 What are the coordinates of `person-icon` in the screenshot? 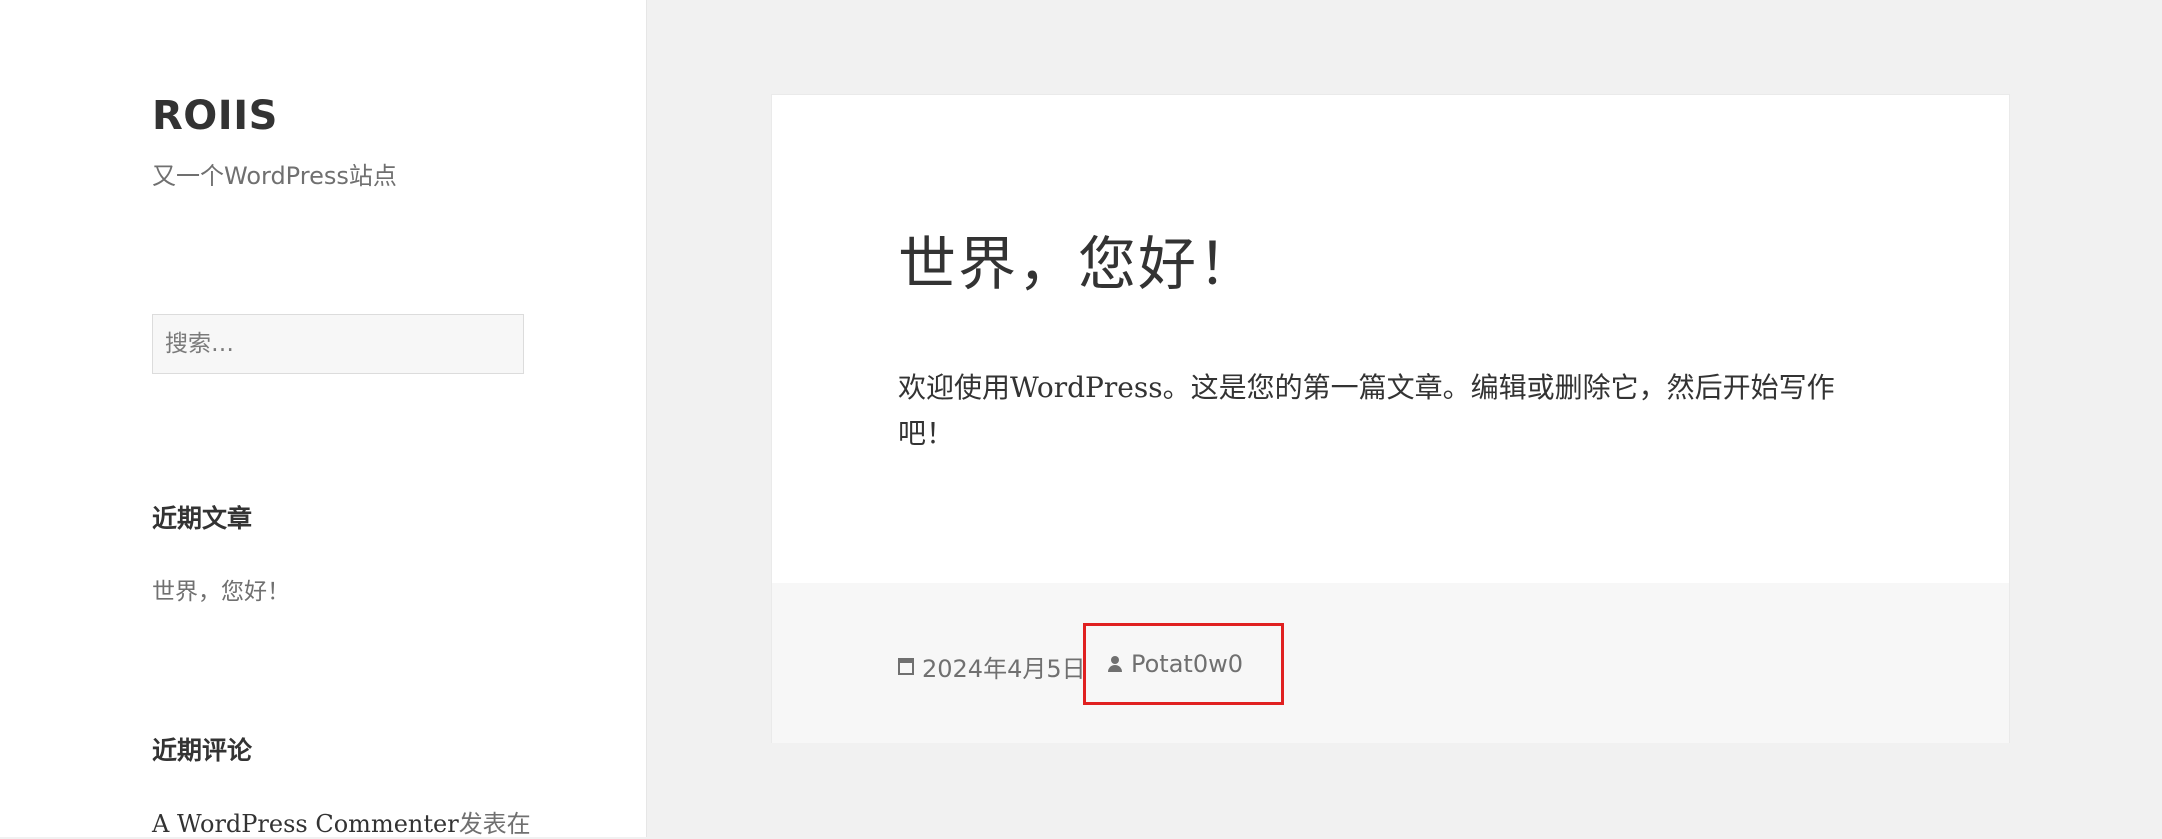 It's located at (1115, 664).